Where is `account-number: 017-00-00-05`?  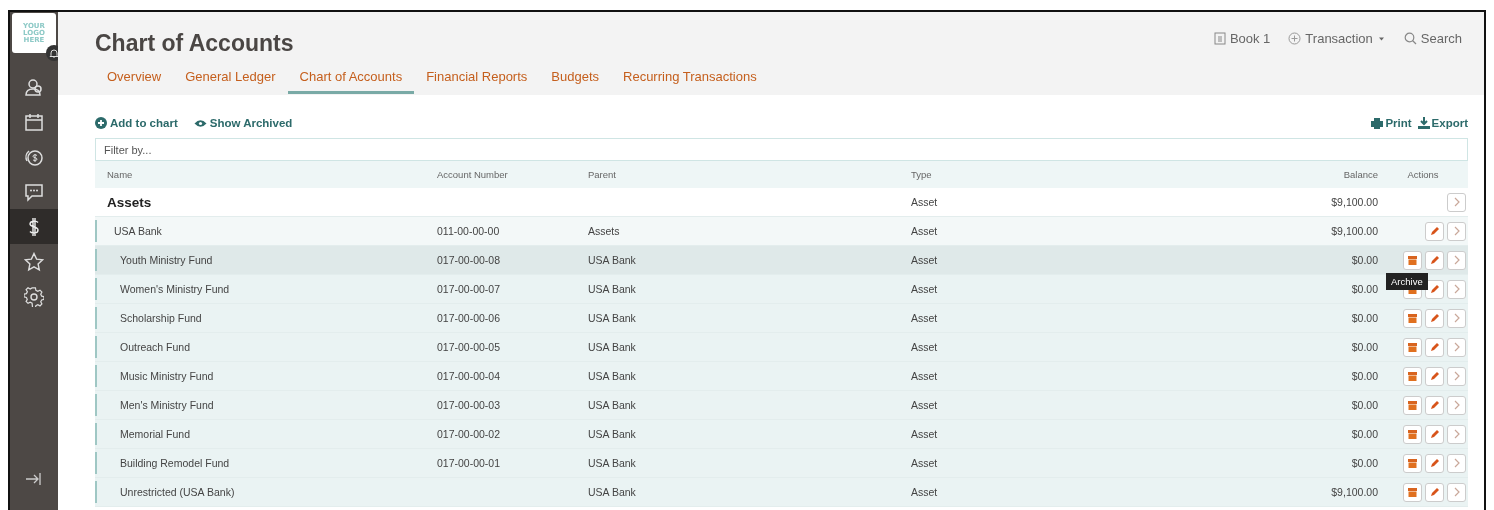 account-number: 017-00-00-05 is located at coordinates (469, 347).